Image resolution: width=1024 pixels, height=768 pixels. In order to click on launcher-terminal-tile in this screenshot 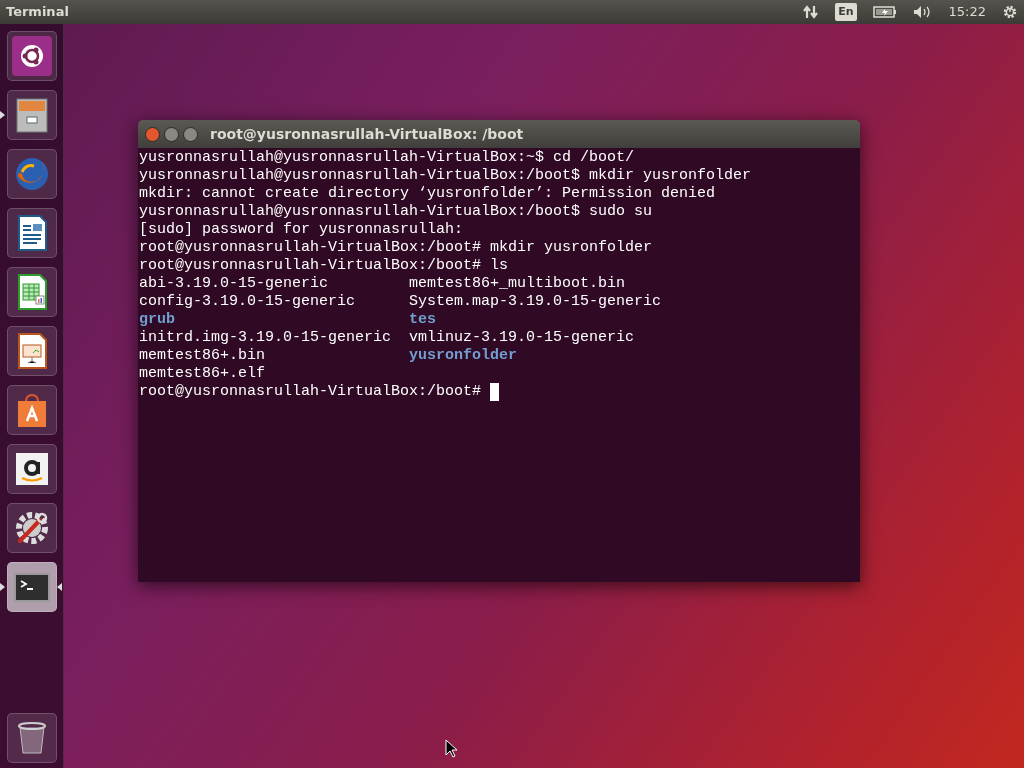, I will do `click(31, 587)`.